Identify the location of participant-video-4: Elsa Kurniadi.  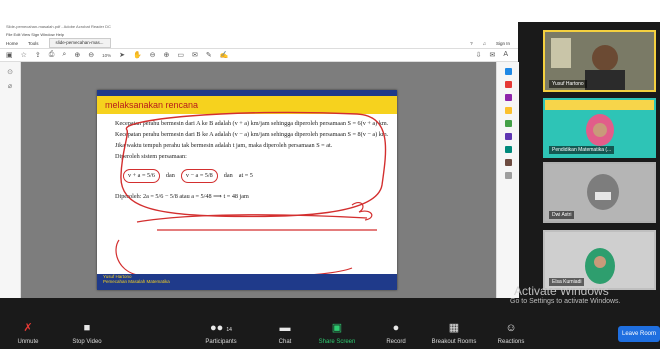
(599, 260).